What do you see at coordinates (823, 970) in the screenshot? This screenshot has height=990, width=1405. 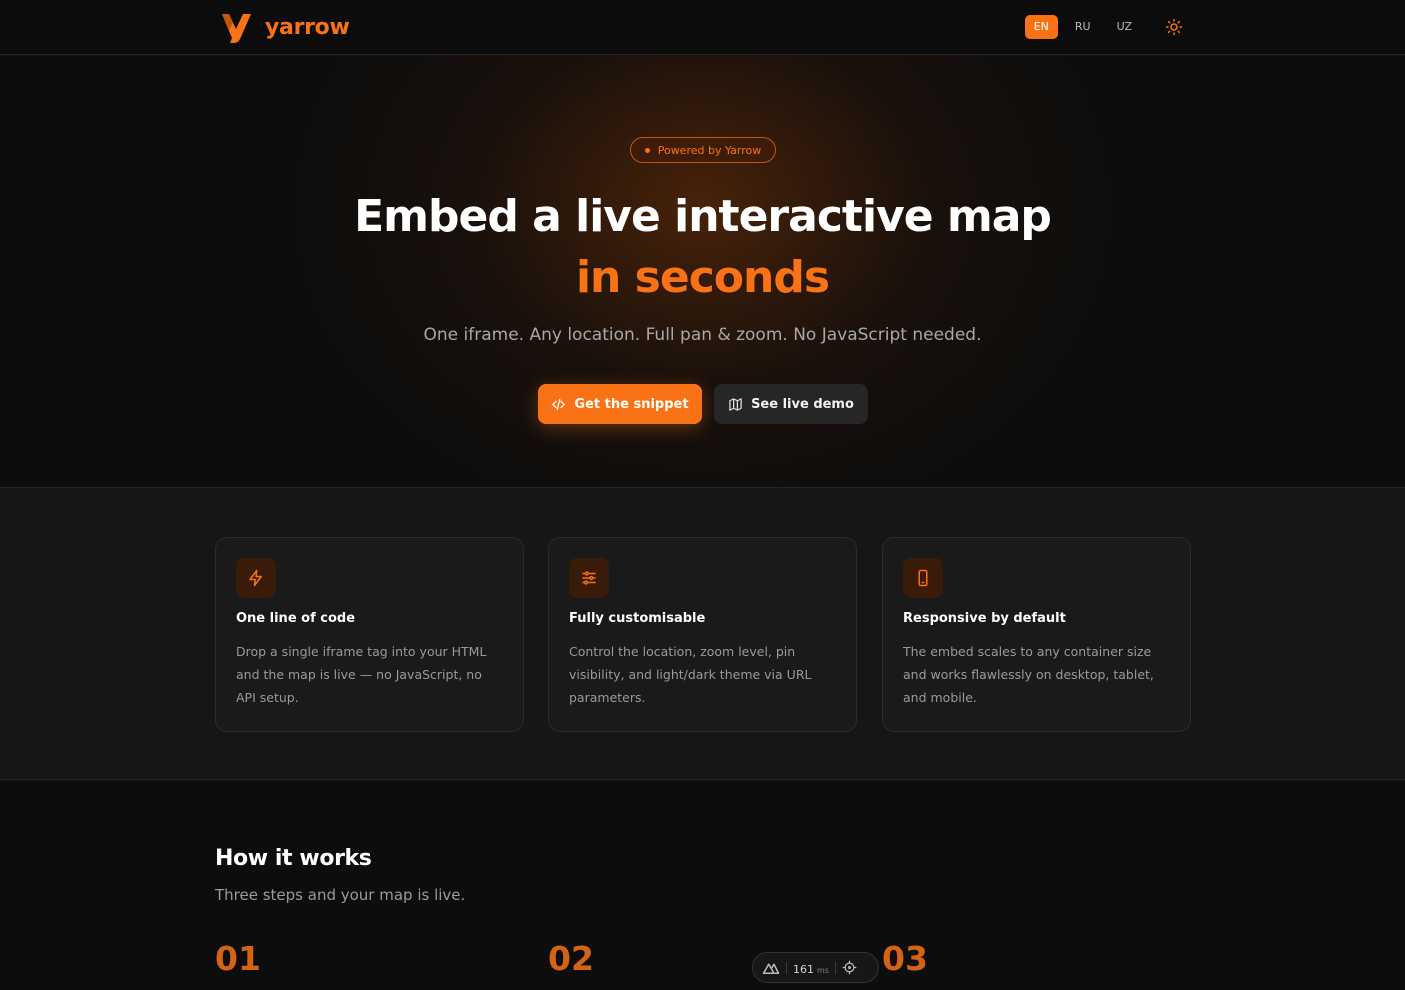 I see `latency-unit: ms` at bounding box center [823, 970].